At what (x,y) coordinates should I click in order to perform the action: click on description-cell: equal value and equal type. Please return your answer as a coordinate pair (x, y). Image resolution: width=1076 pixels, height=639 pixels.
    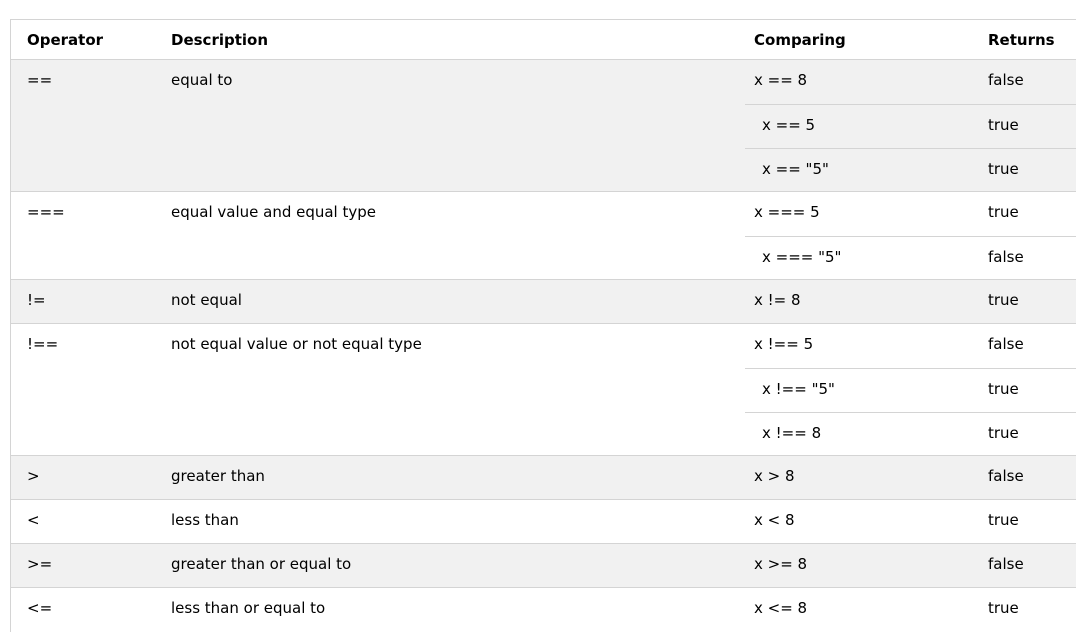
    Looking at the image, I should click on (274, 212).